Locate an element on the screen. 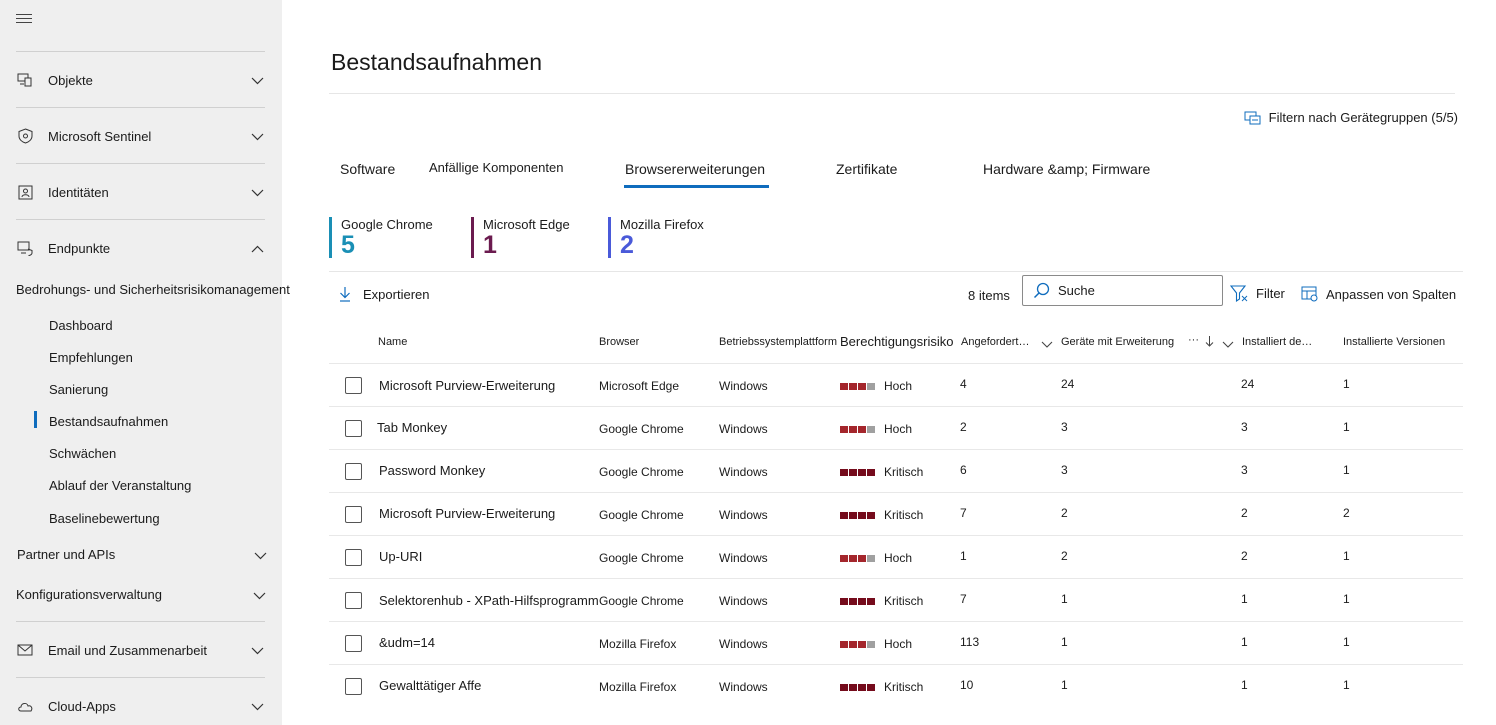 The width and height of the screenshot is (1496, 725). shield-icon is located at coordinates (25, 136).